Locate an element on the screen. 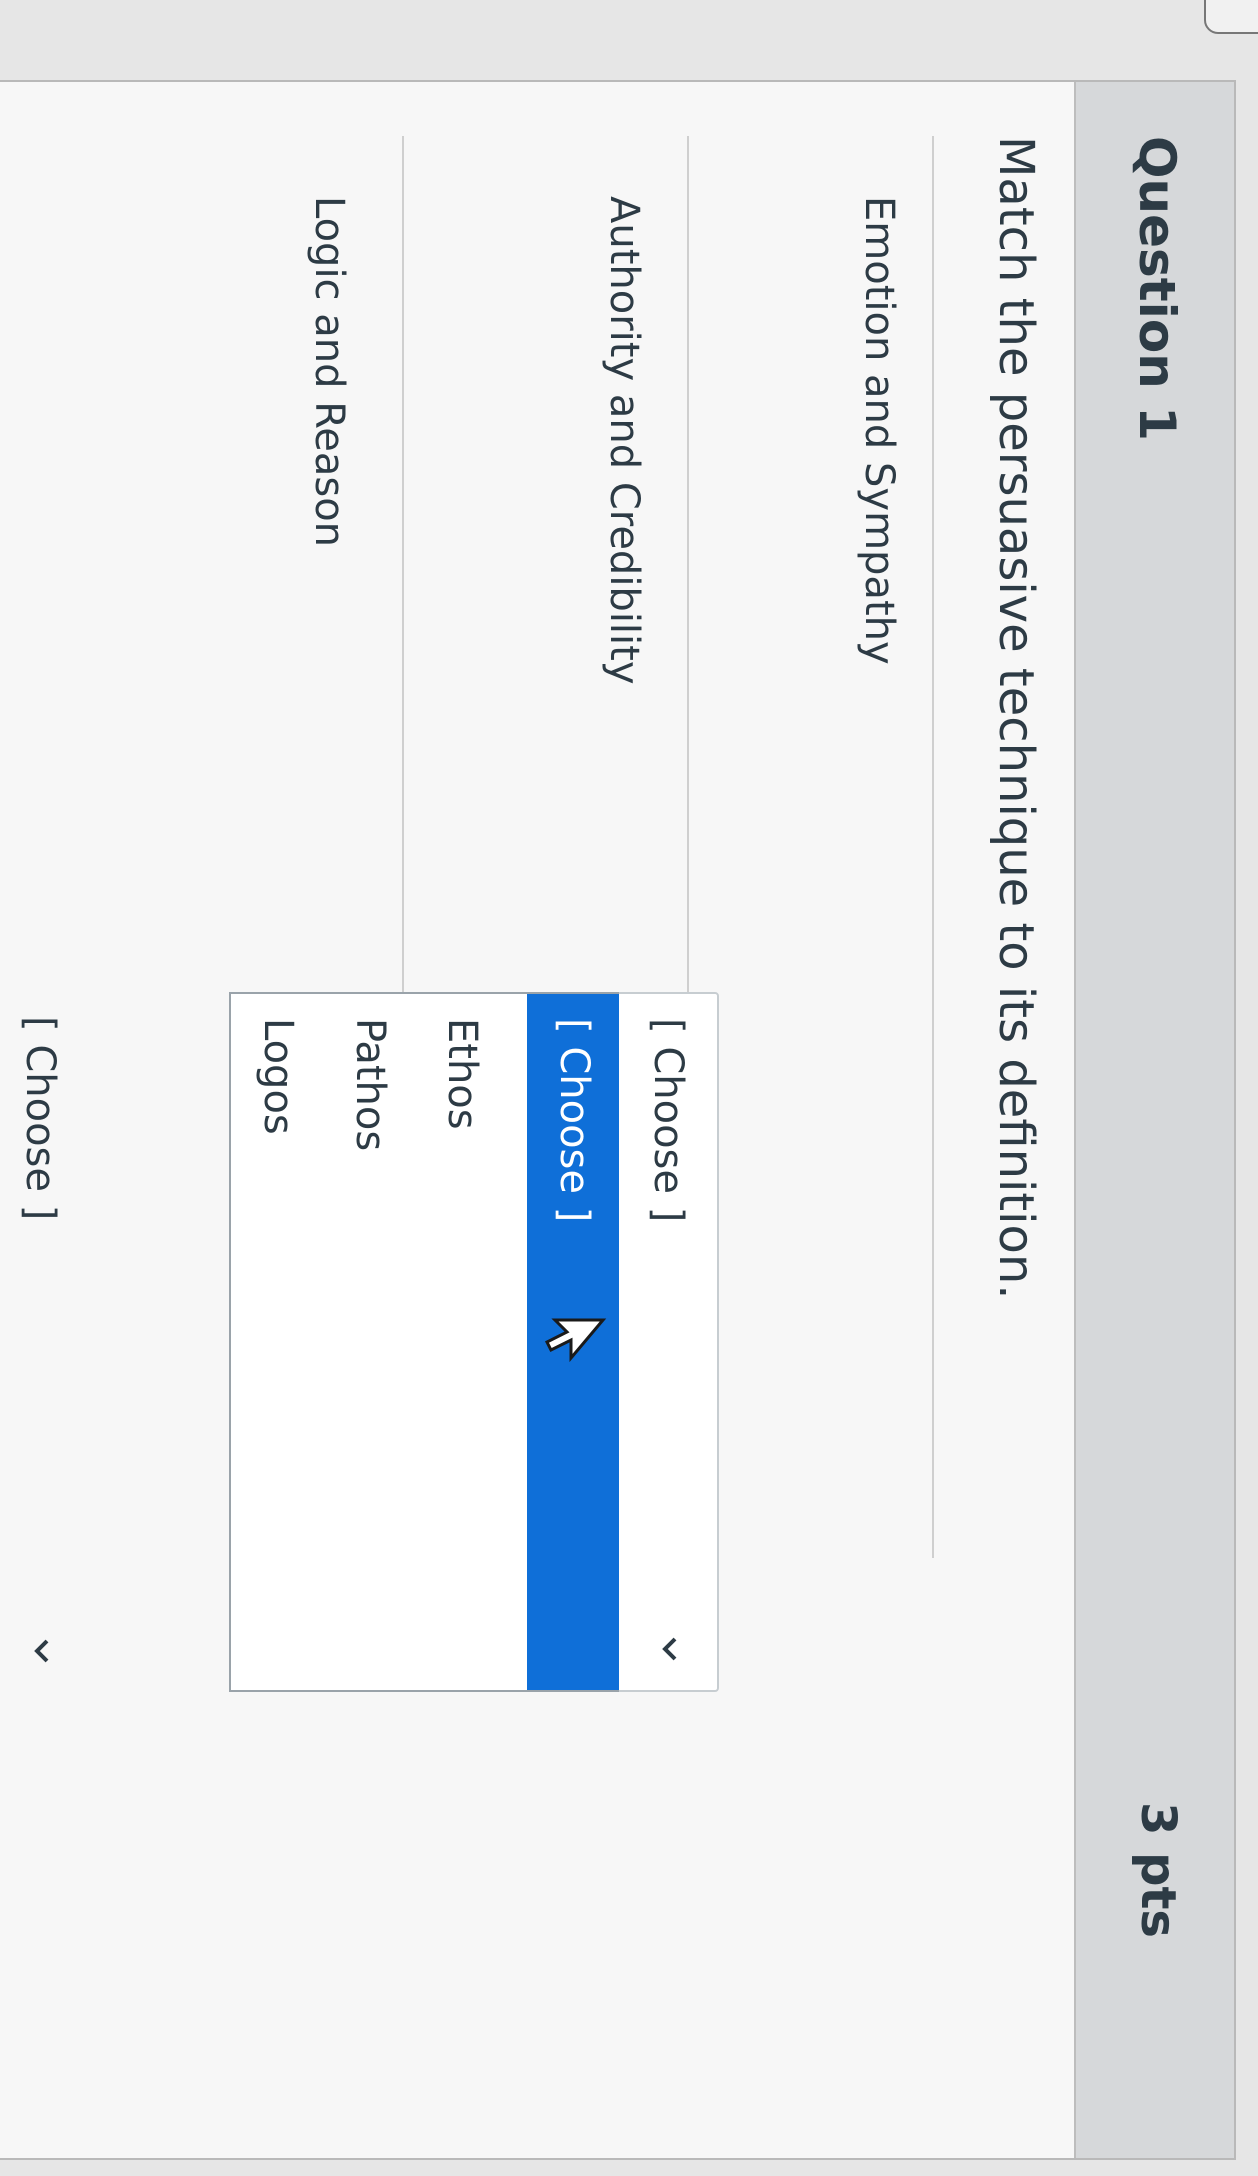 The image size is (1258, 2176). match-label: Logic and Reason is located at coordinates (329, 372).